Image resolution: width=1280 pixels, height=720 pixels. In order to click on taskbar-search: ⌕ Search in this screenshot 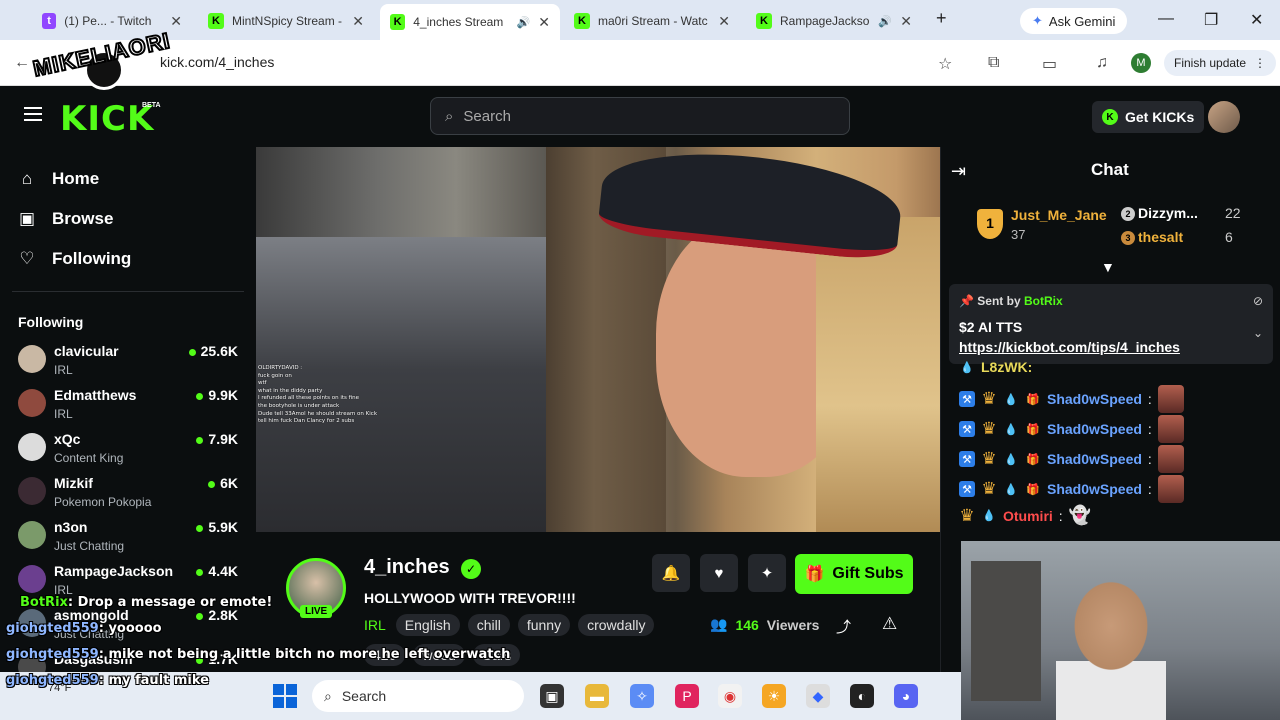, I will do `click(418, 696)`.